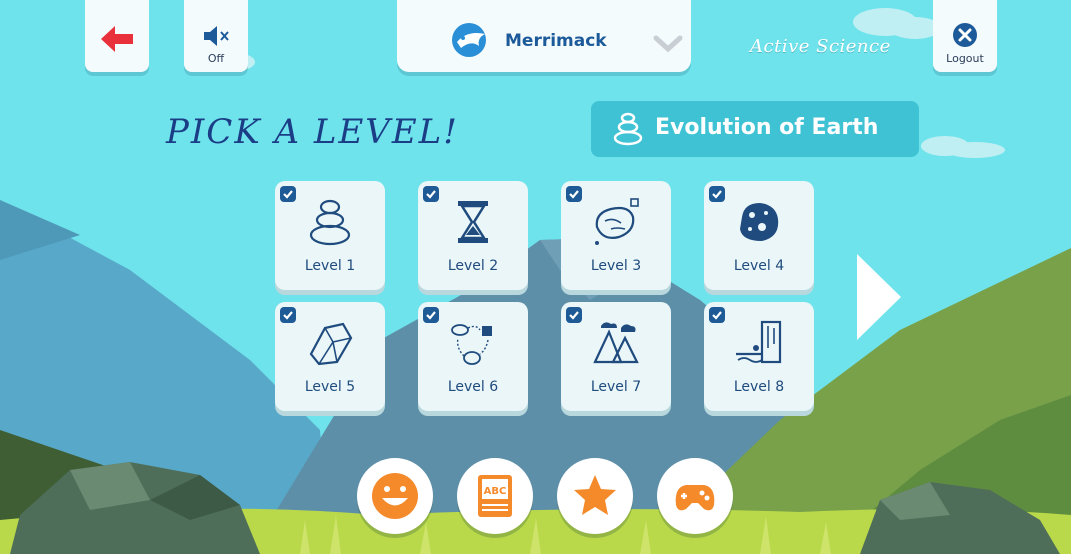 This screenshot has width=1071, height=554. What do you see at coordinates (471, 344) in the screenshot?
I see `rock-cycle-icon` at bounding box center [471, 344].